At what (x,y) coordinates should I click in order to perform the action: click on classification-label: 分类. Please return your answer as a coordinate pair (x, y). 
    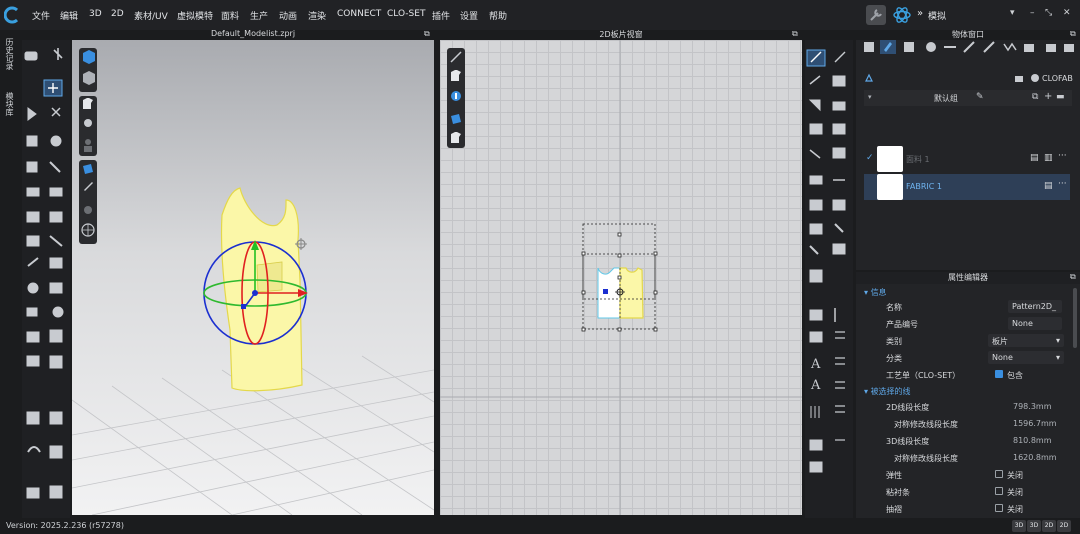
    Looking at the image, I should click on (894, 358).